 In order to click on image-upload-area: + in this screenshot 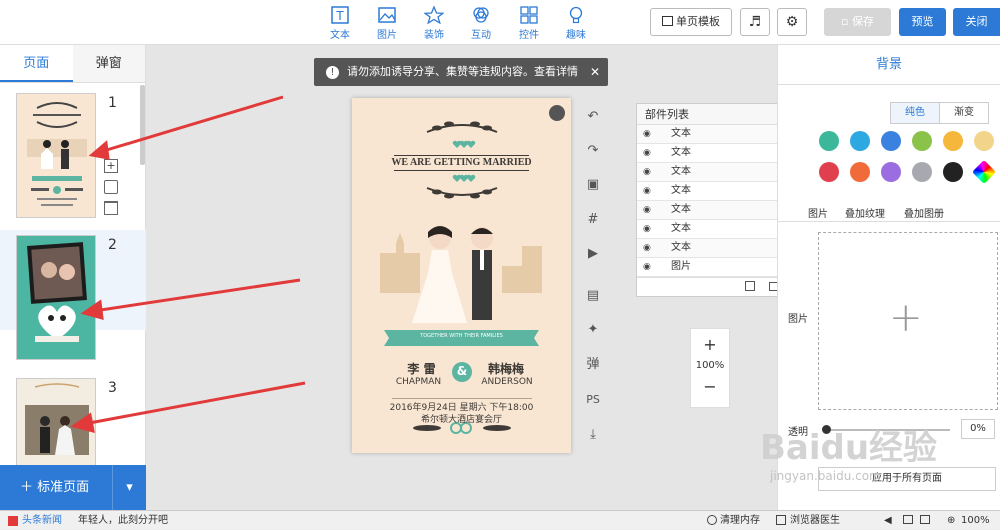, I will do `click(908, 321)`.